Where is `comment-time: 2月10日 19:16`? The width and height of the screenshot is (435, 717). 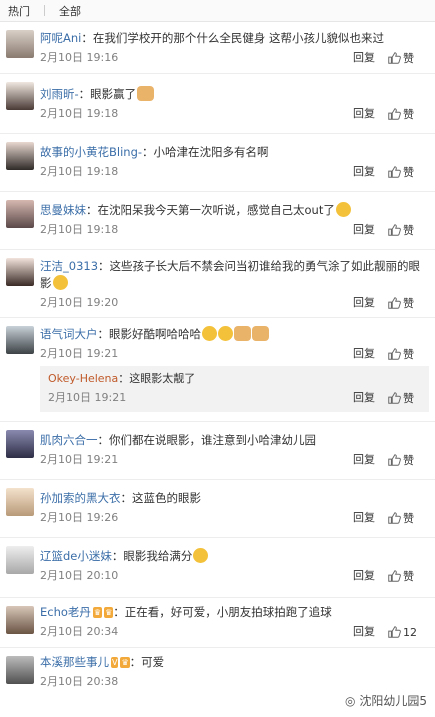 comment-time: 2月10日 19:16 is located at coordinates (79, 57).